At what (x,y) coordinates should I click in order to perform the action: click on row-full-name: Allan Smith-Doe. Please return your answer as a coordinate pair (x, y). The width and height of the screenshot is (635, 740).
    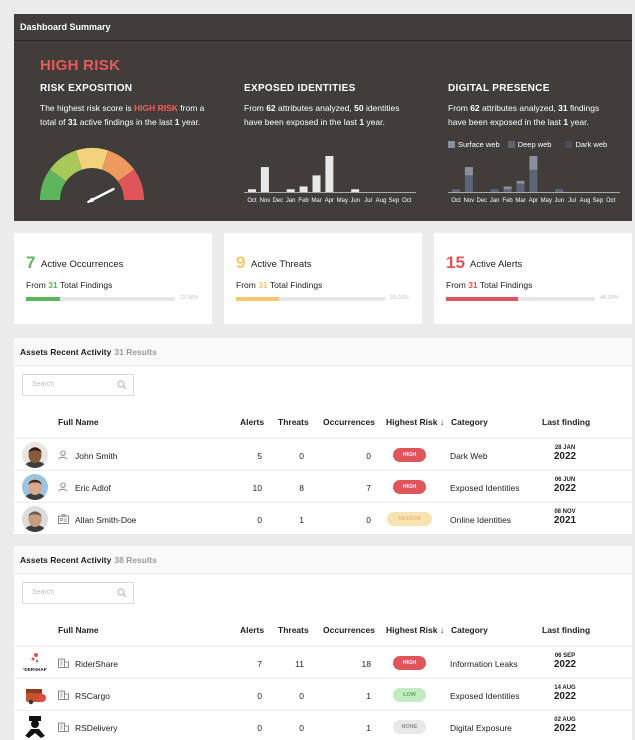
    Looking at the image, I should click on (105, 520).